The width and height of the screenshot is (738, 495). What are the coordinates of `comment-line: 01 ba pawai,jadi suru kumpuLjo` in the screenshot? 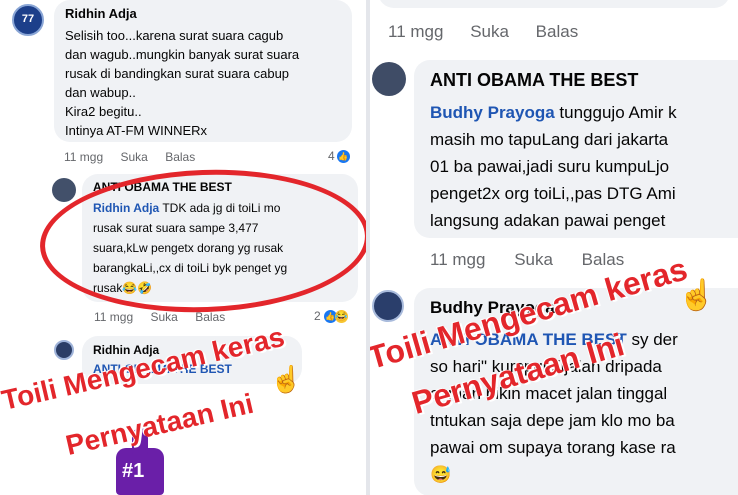 It's located at (550, 166).